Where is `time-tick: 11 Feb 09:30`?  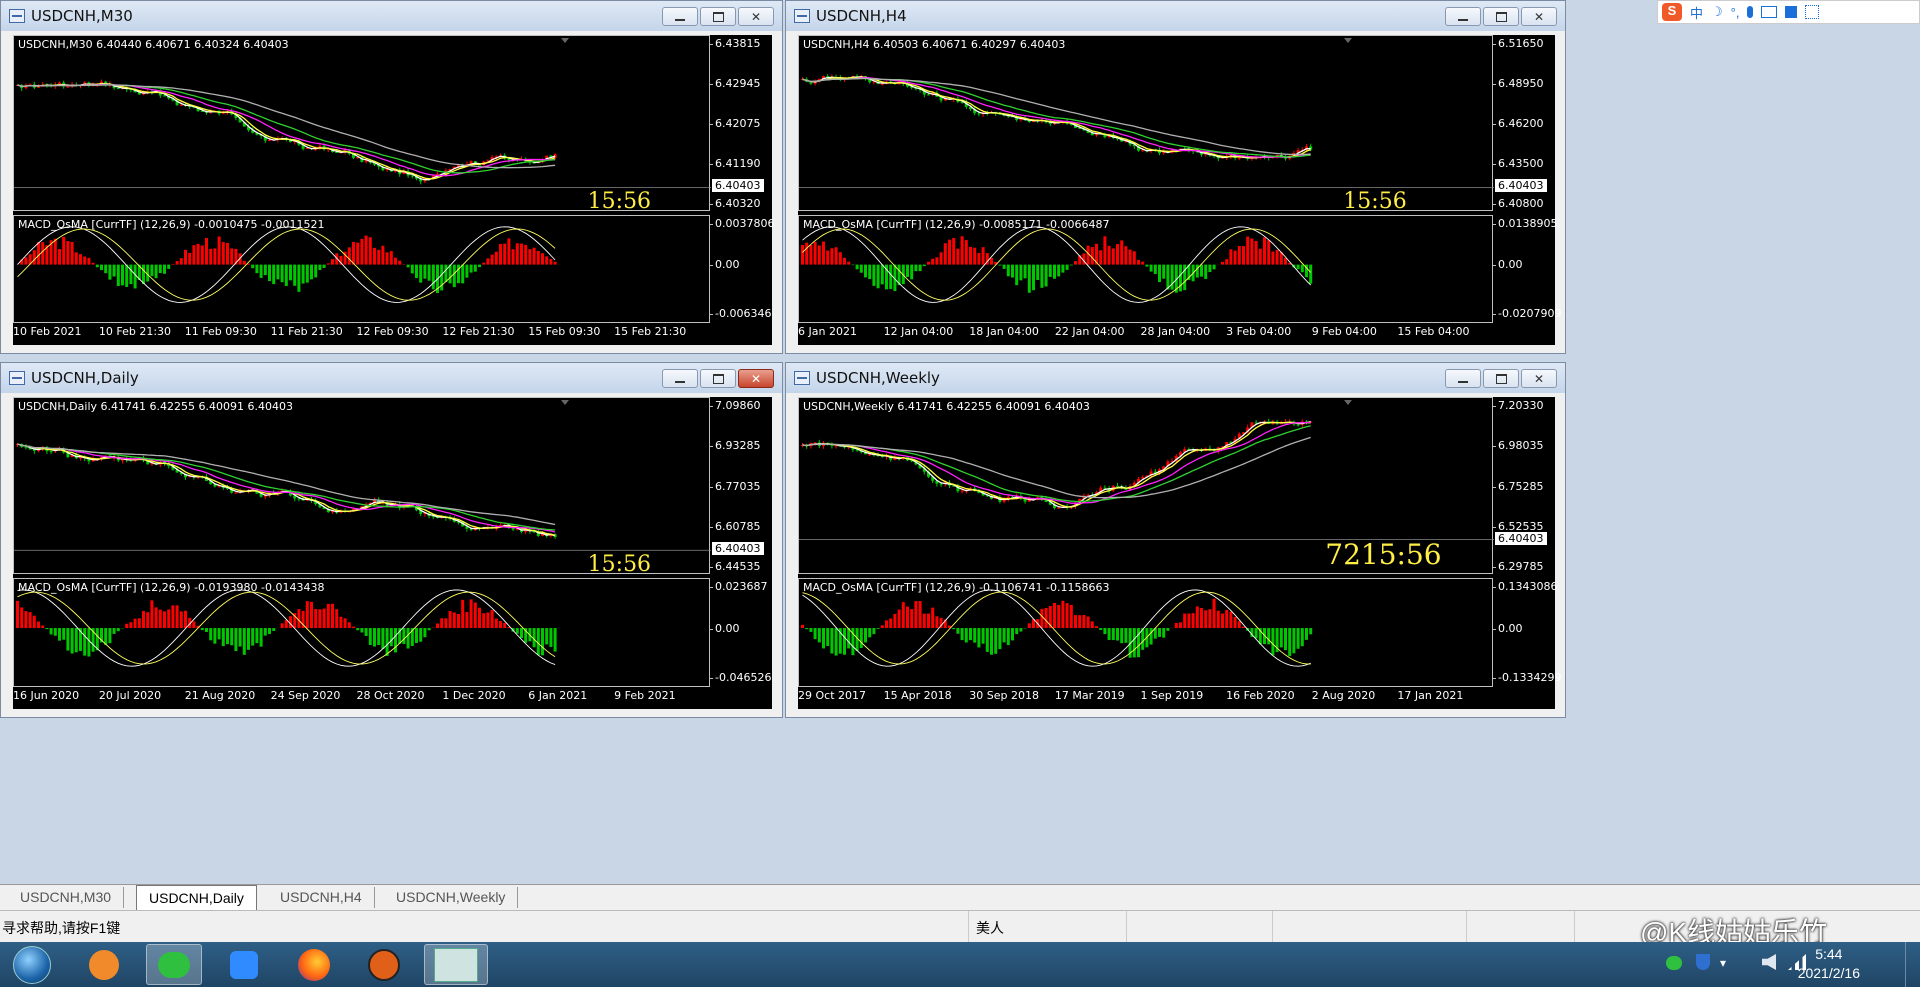
time-tick: 11 Feb 09:30 is located at coordinates (220, 331).